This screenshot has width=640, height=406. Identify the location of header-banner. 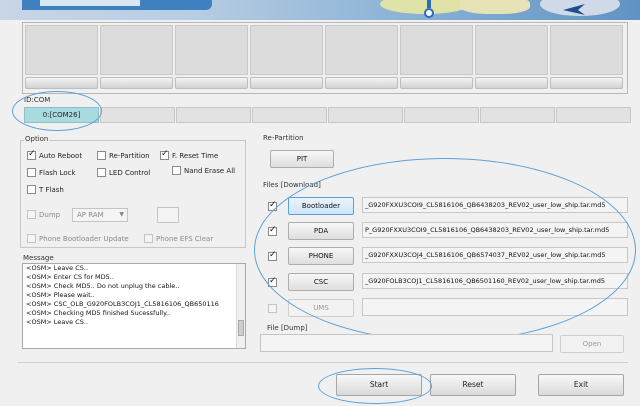
(320, 10).